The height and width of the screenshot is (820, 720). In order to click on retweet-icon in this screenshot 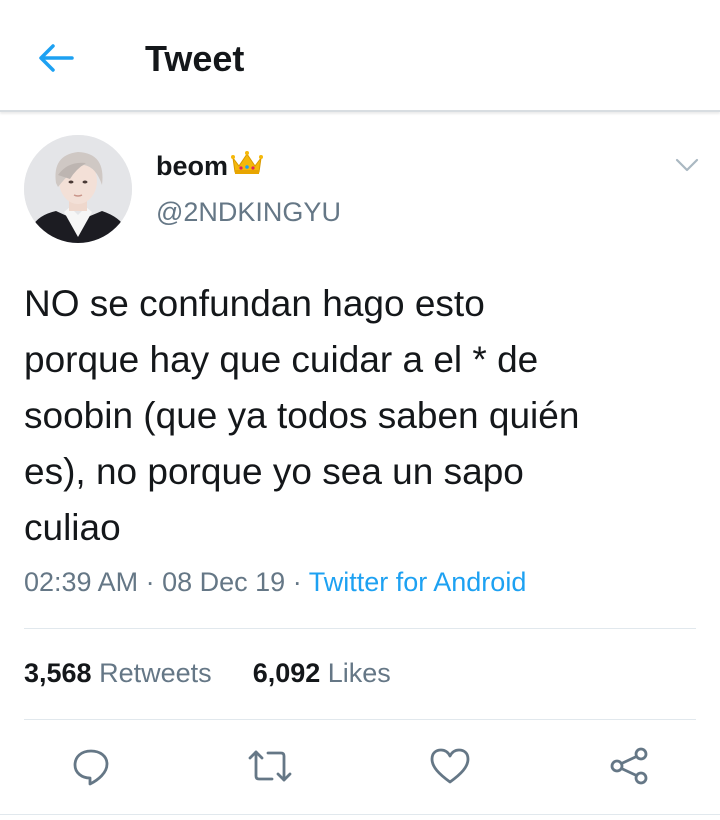, I will do `click(270, 766)`.